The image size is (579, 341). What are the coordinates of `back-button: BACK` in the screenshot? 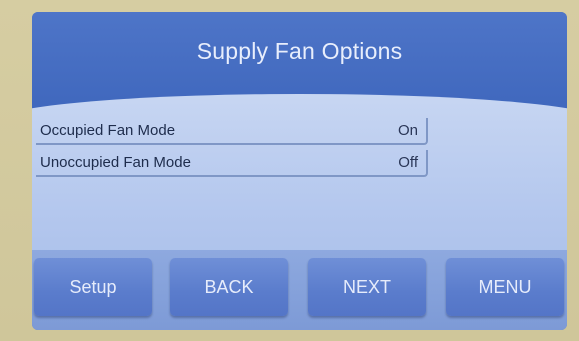 It's located at (229, 287).